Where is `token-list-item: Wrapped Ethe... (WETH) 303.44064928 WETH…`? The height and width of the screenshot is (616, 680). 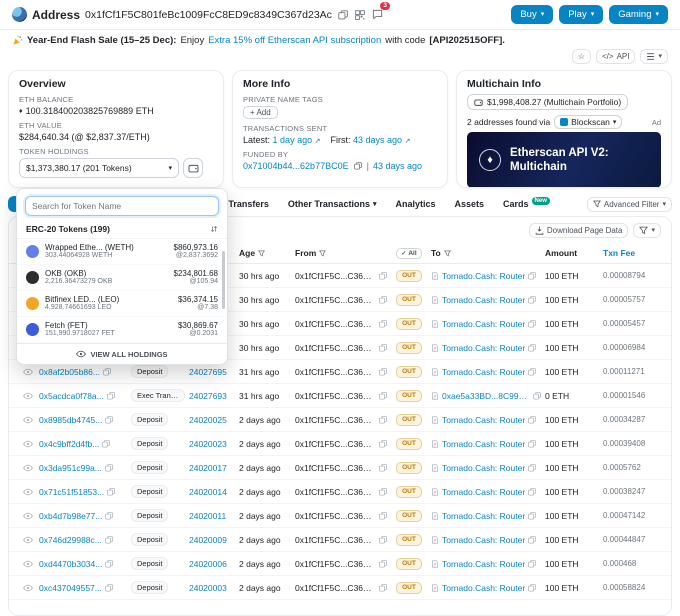
token-list-item: Wrapped Ethe... (WETH) 303.44064928 WETH… is located at coordinates (122, 252).